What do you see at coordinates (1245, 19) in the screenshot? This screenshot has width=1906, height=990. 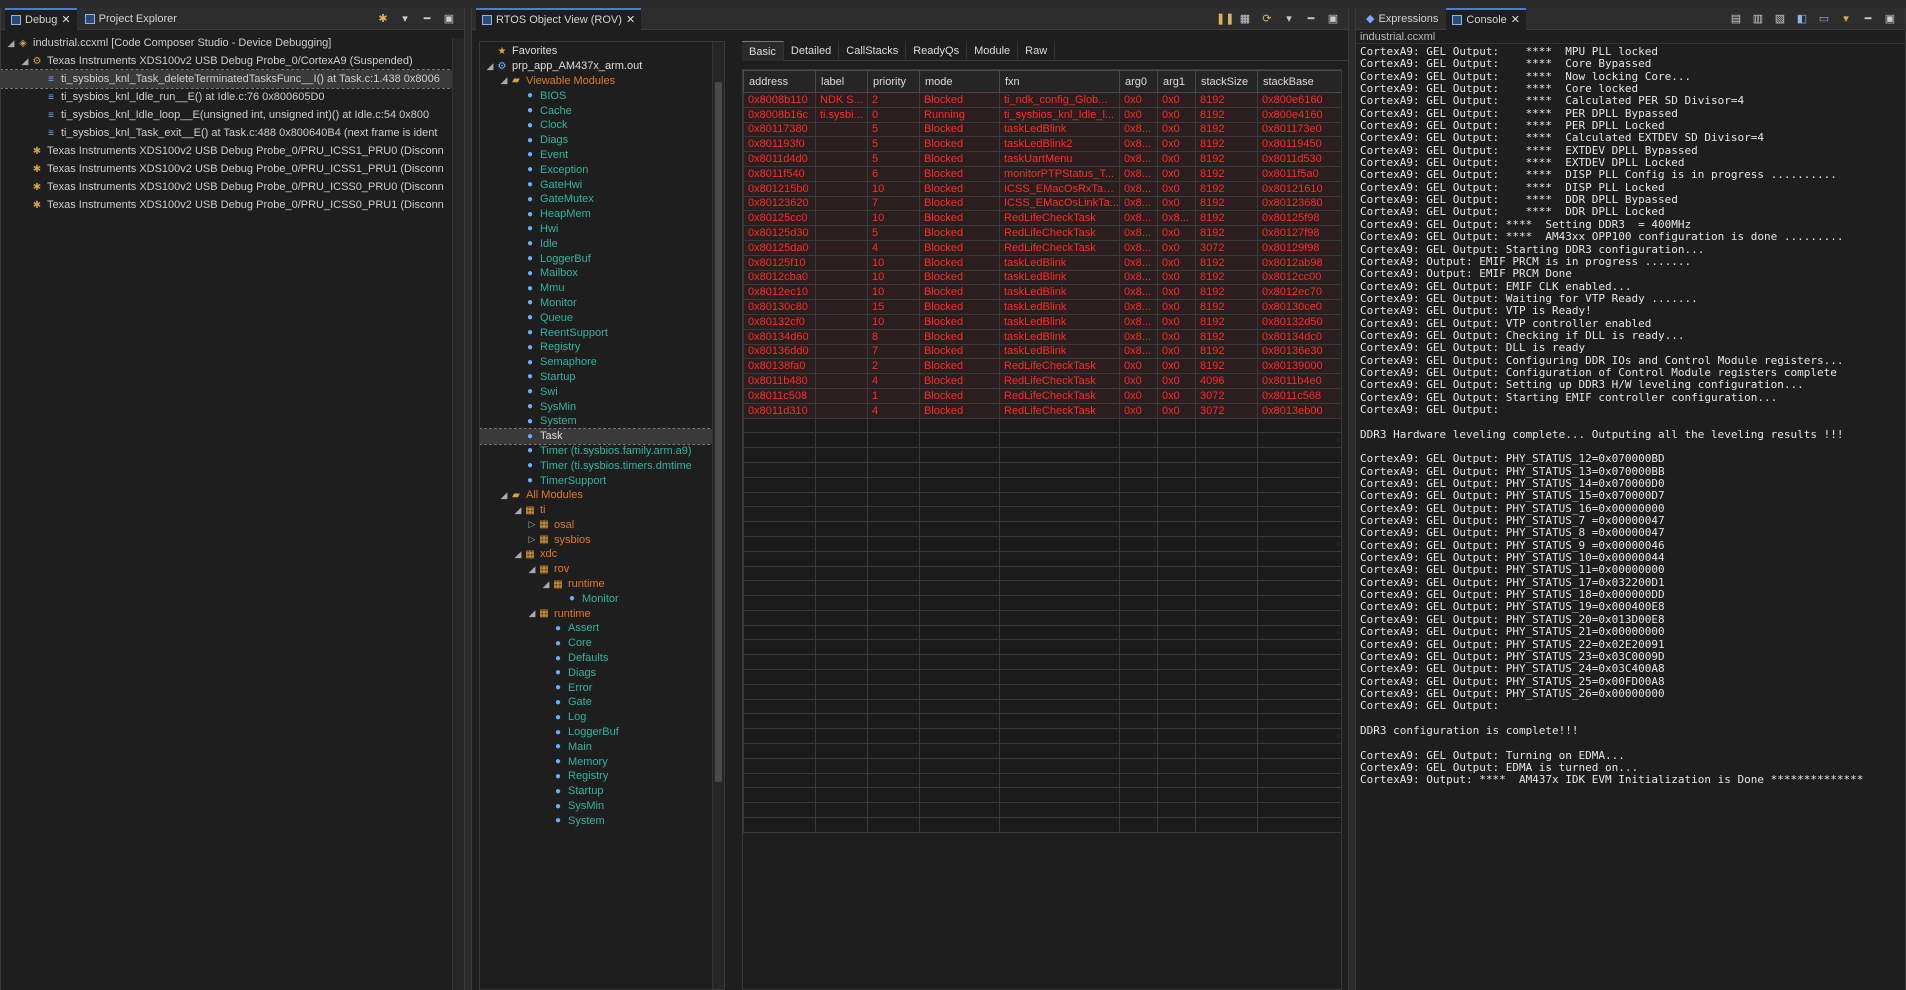 I see `grid-icon: ▦` at bounding box center [1245, 19].